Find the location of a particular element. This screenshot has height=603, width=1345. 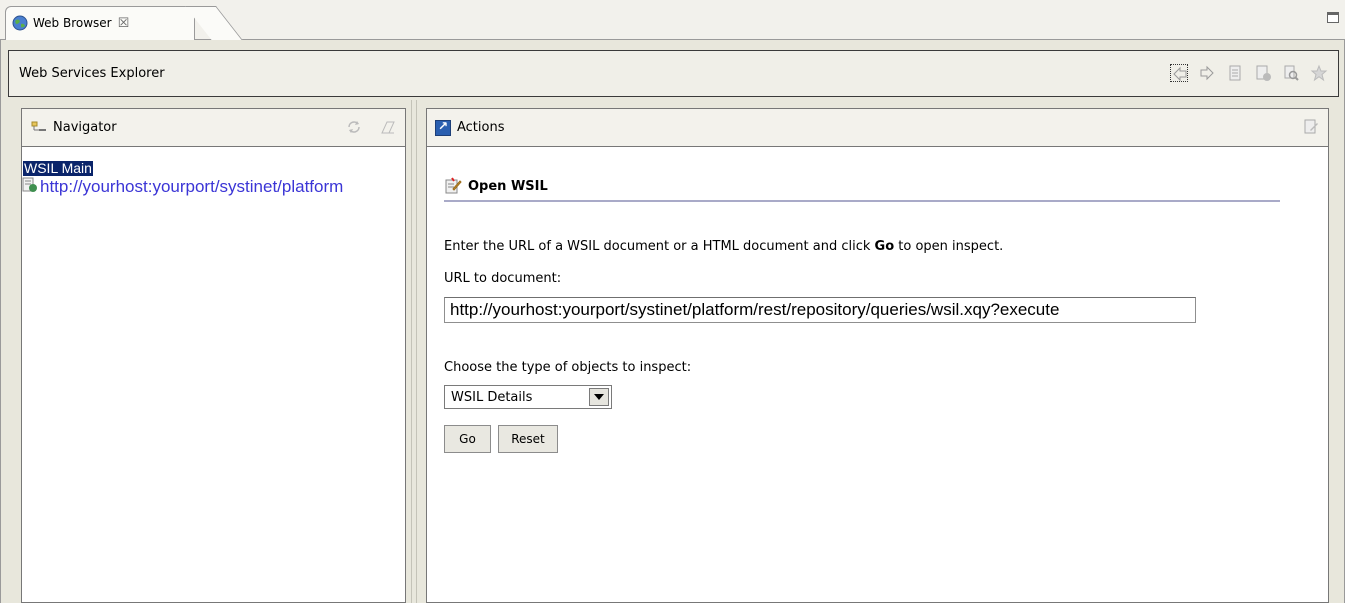

edit-document-icon is located at coordinates (1311, 129).